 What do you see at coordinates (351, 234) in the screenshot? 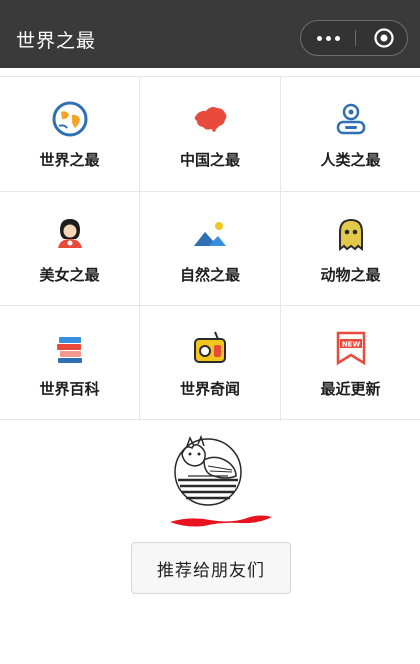
I see `ghost-animal-icon` at bounding box center [351, 234].